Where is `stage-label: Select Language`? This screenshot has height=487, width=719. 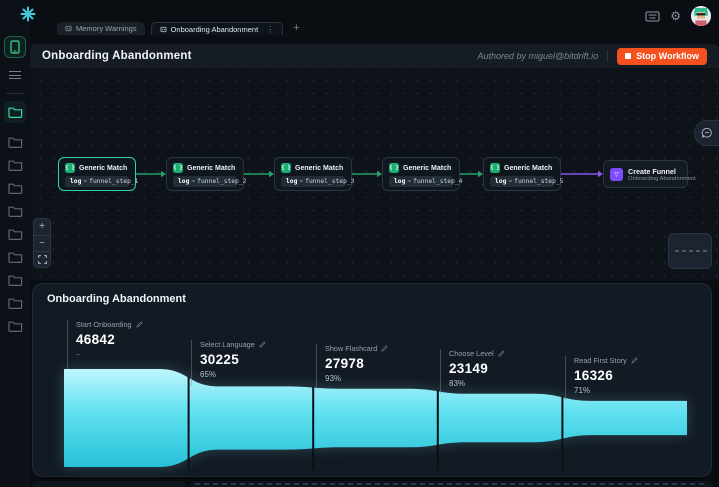 stage-label: Select Language is located at coordinates (227, 344).